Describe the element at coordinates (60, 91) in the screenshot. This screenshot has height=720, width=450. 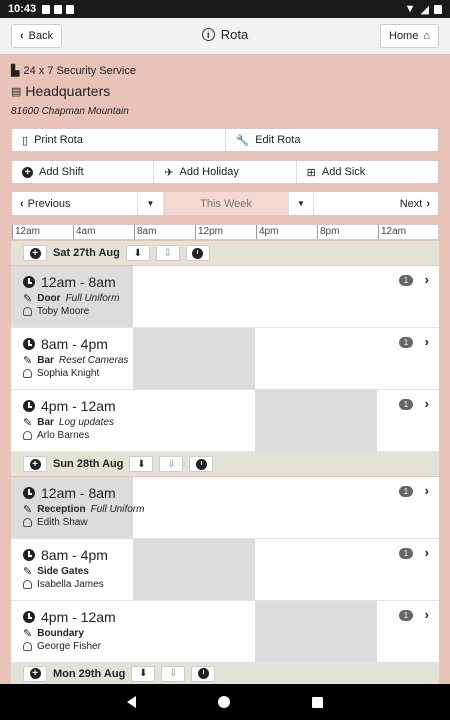
I see `site-line: ▤ Headquarters` at that location.